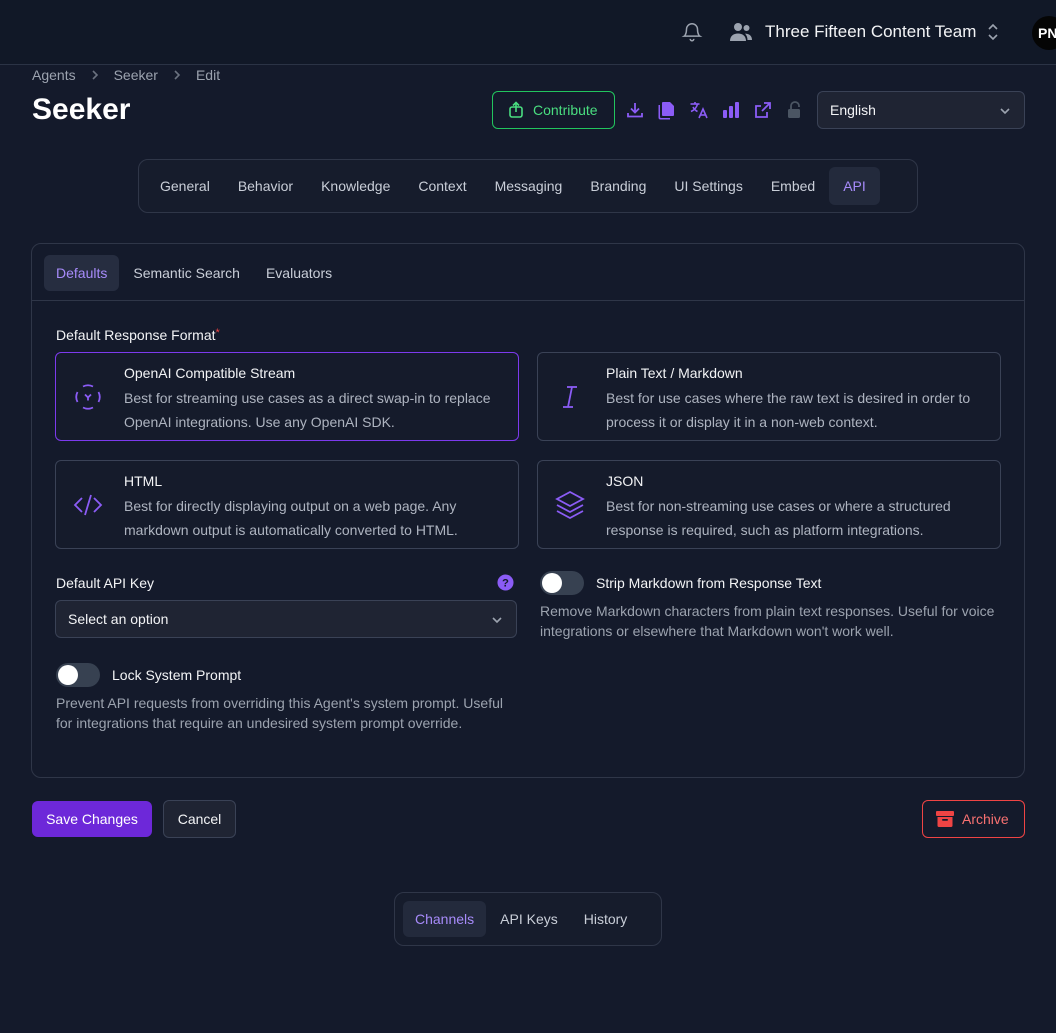  Describe the element at coordinates (81, 109) in the screenshot. I see `page-title: Seeker` at that location.